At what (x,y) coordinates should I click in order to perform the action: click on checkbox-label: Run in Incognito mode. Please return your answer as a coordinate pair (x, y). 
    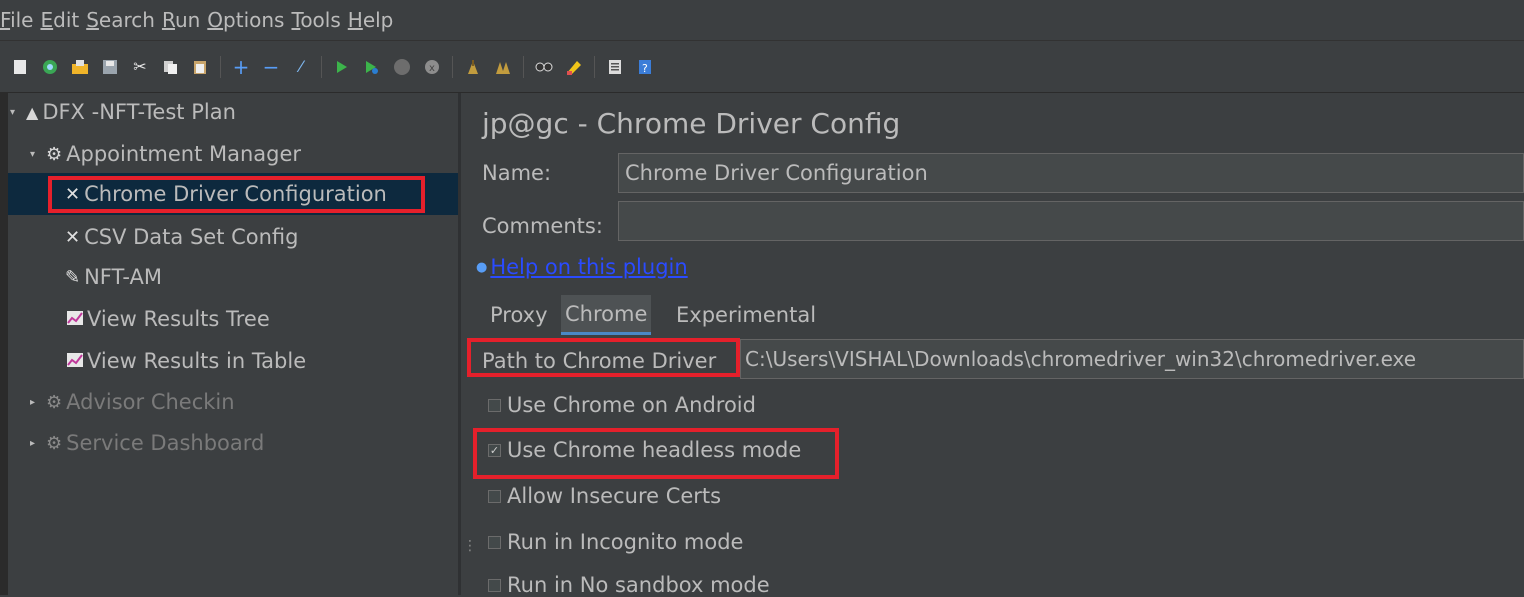
    Looking at the image, I should click on (625, 542).